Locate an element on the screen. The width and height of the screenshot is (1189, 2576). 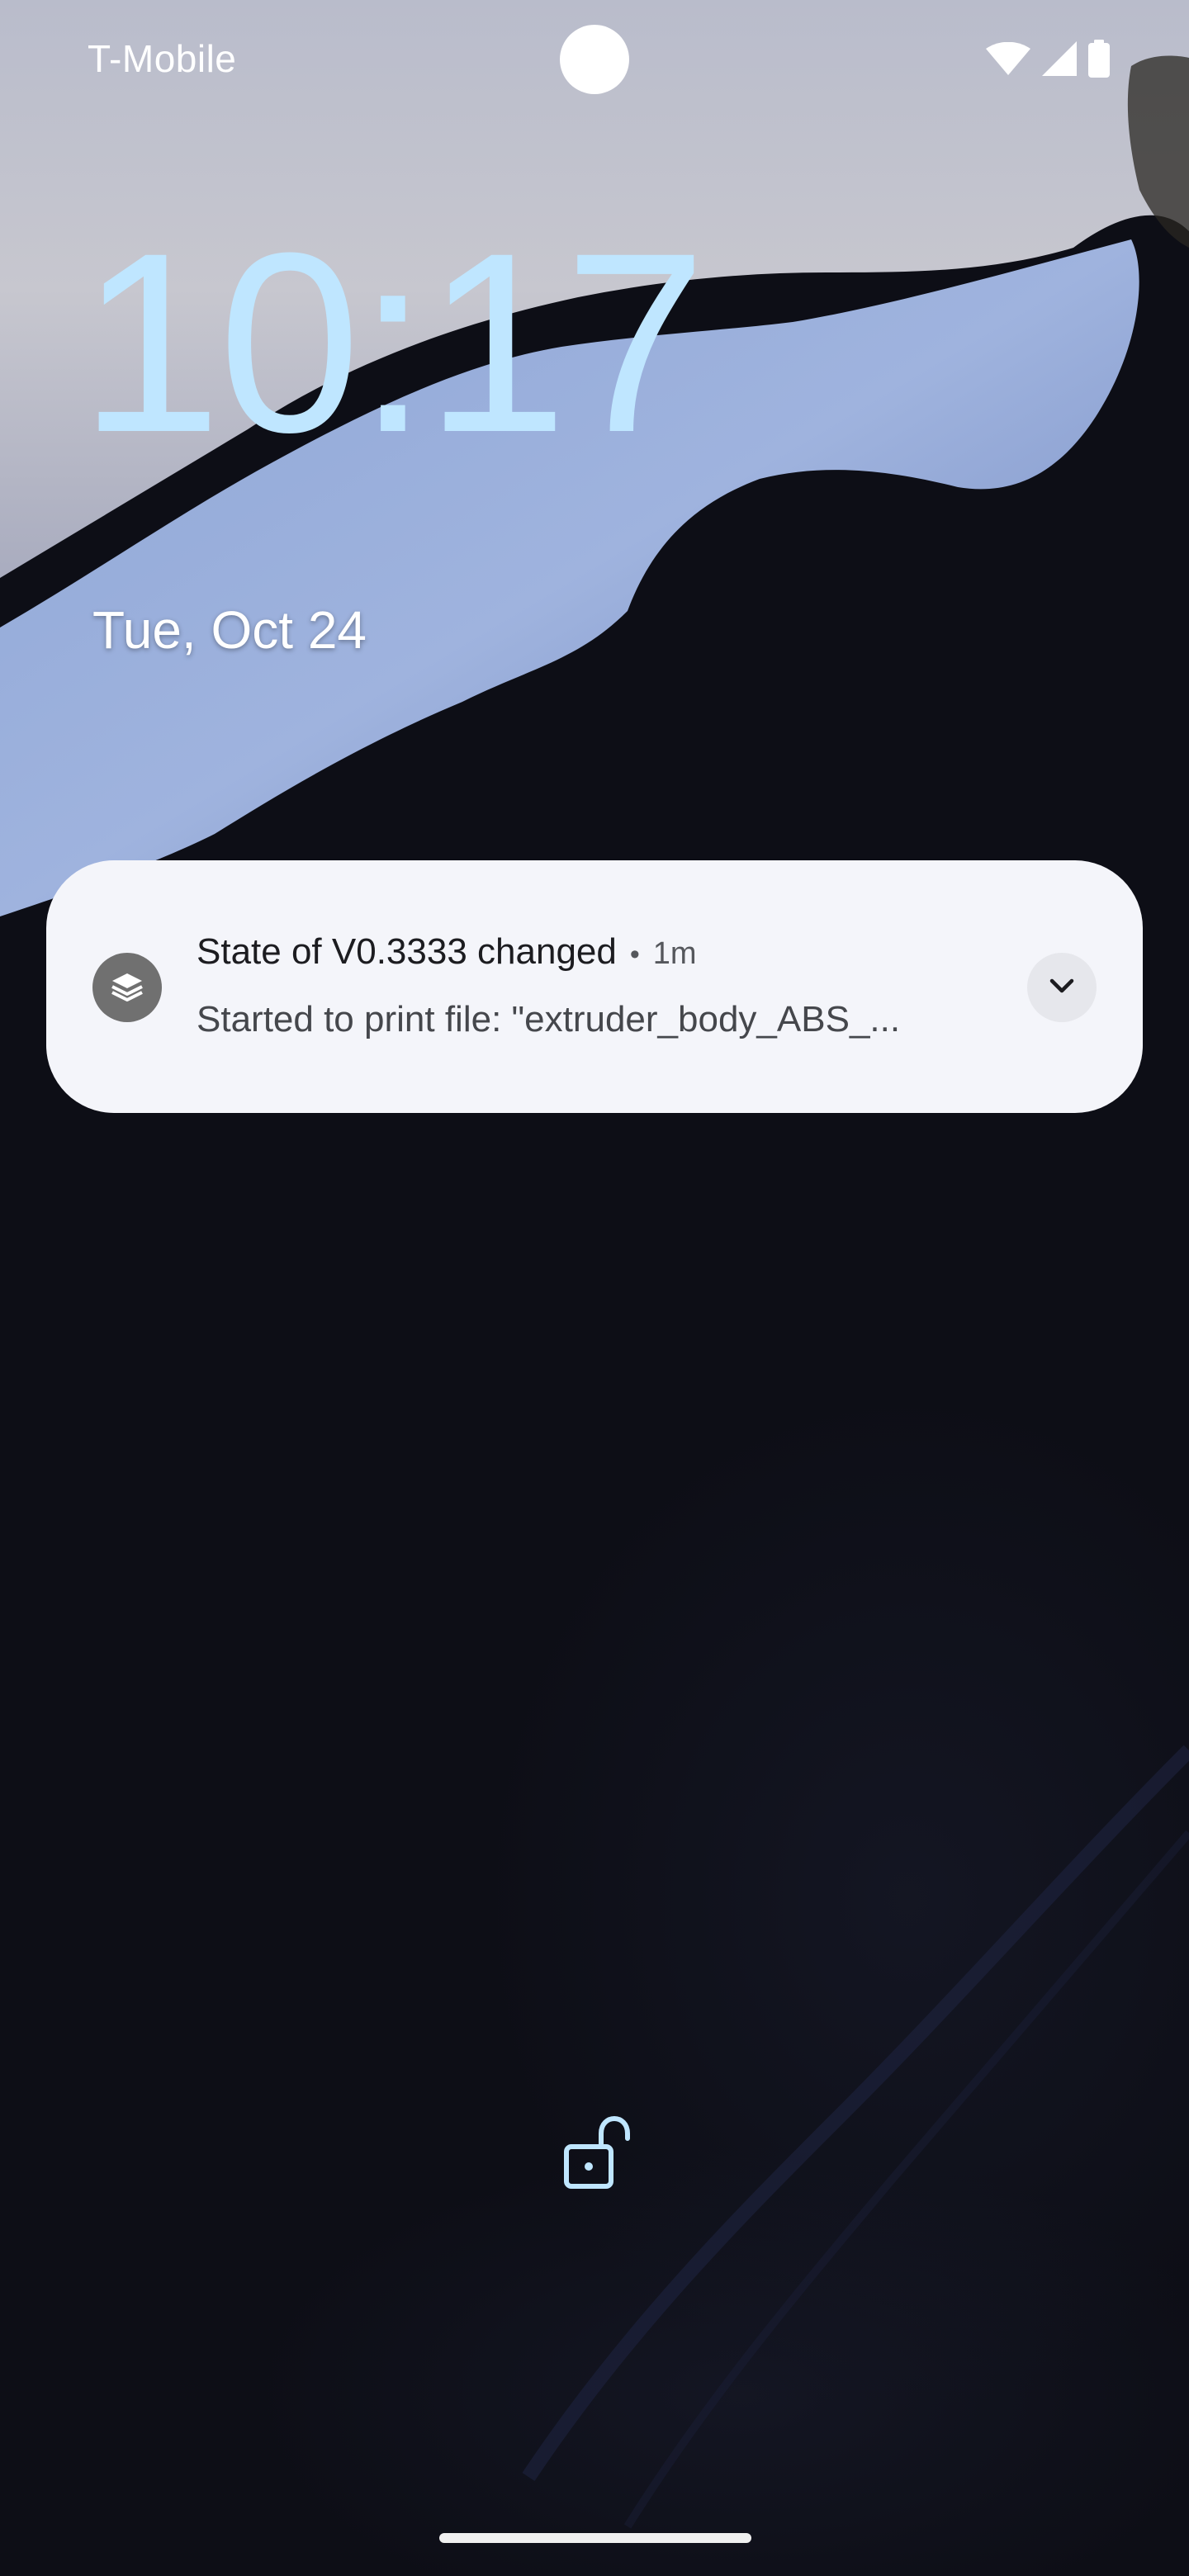
status-bar: T-Mobile is located at coordinates (594, 62).